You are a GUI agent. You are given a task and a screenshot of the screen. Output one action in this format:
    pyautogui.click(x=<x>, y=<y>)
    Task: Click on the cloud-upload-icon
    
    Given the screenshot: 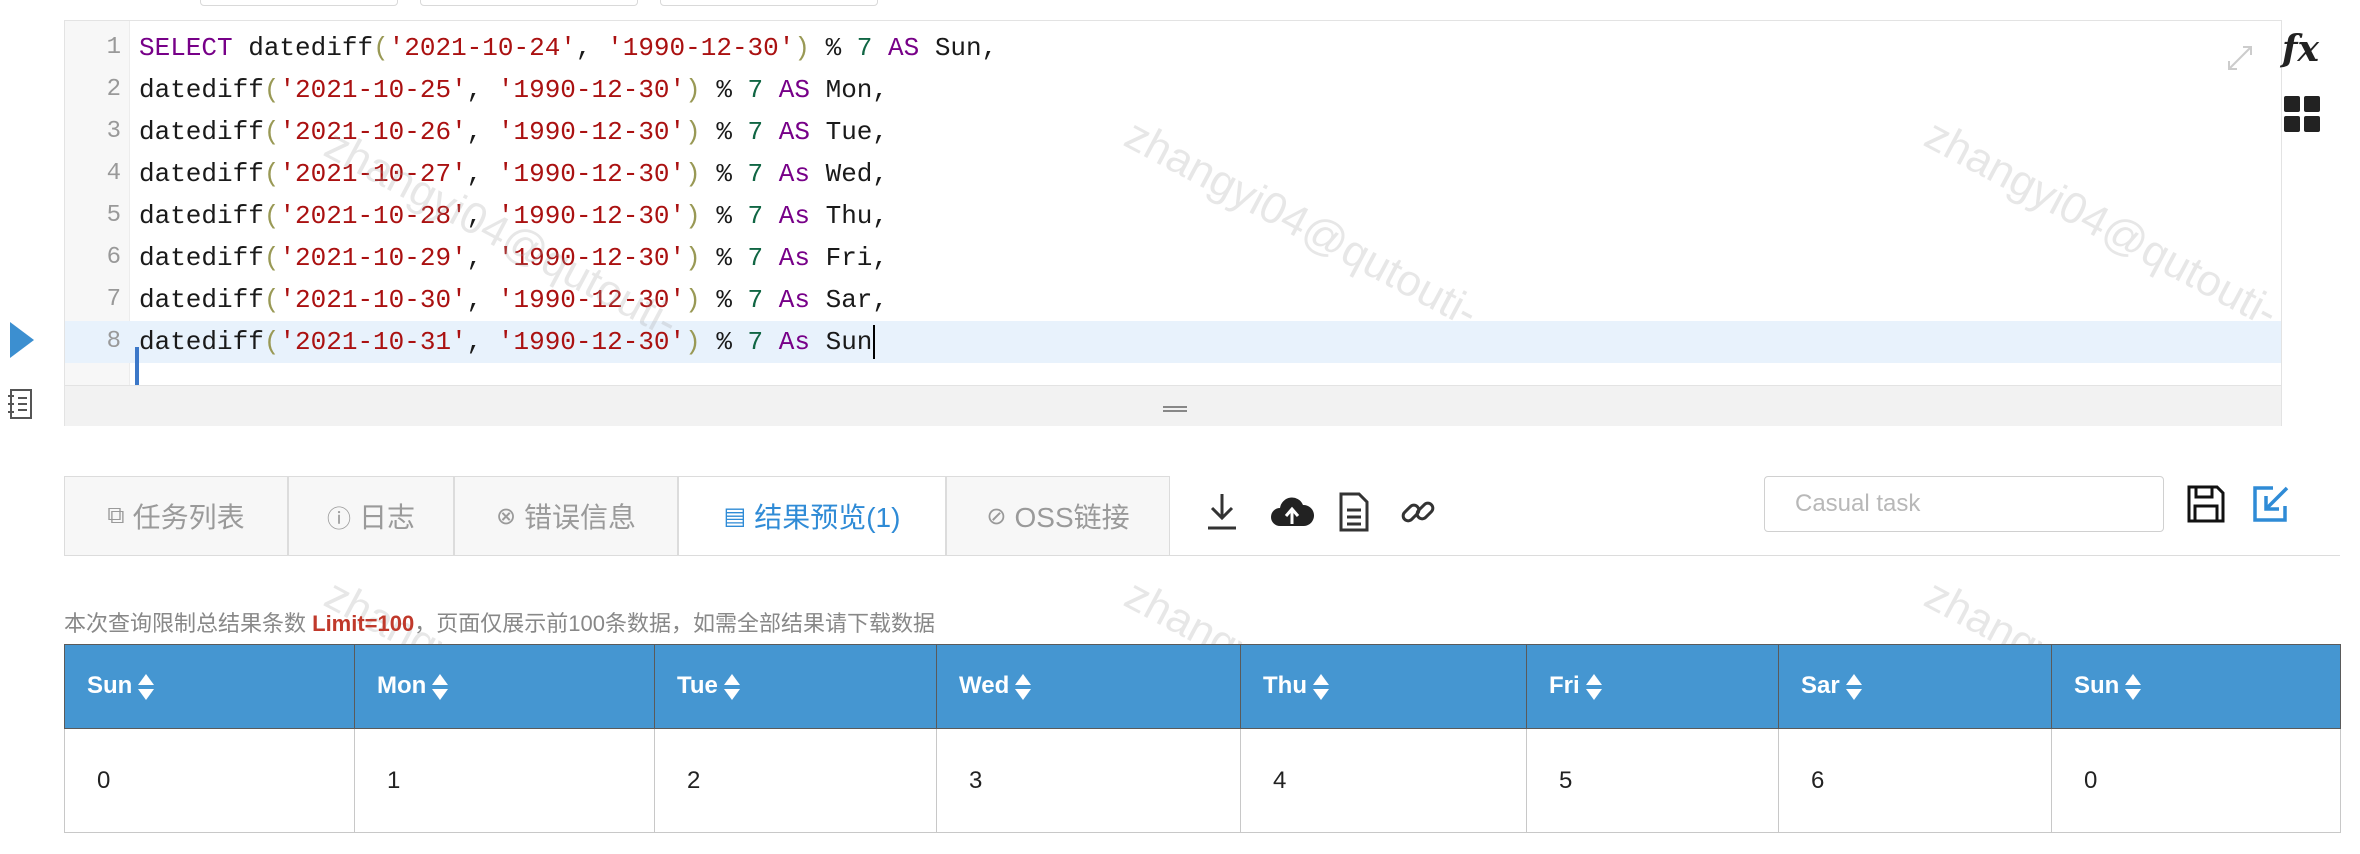 What is the action you would take?
    pyautogui.click(x=1292, y=512)
    